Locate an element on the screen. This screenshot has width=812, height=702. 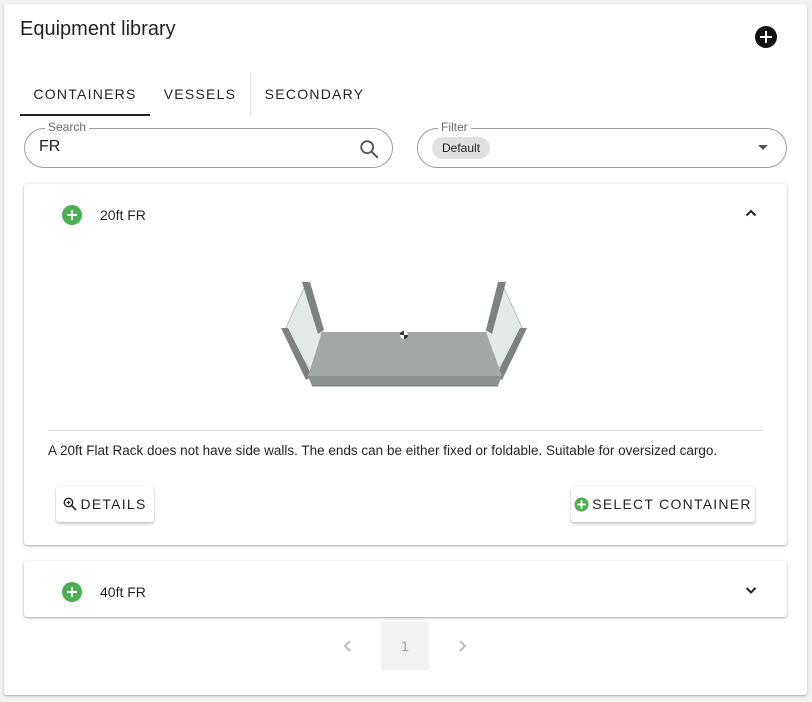
details-button: DETAILS is located at coordinates (105, 504).